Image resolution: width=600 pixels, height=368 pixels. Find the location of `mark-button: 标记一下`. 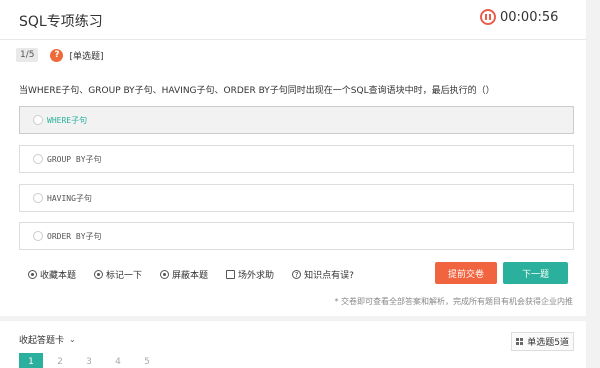

mark-button: 标记一下 is located at coordinates (118, 274).